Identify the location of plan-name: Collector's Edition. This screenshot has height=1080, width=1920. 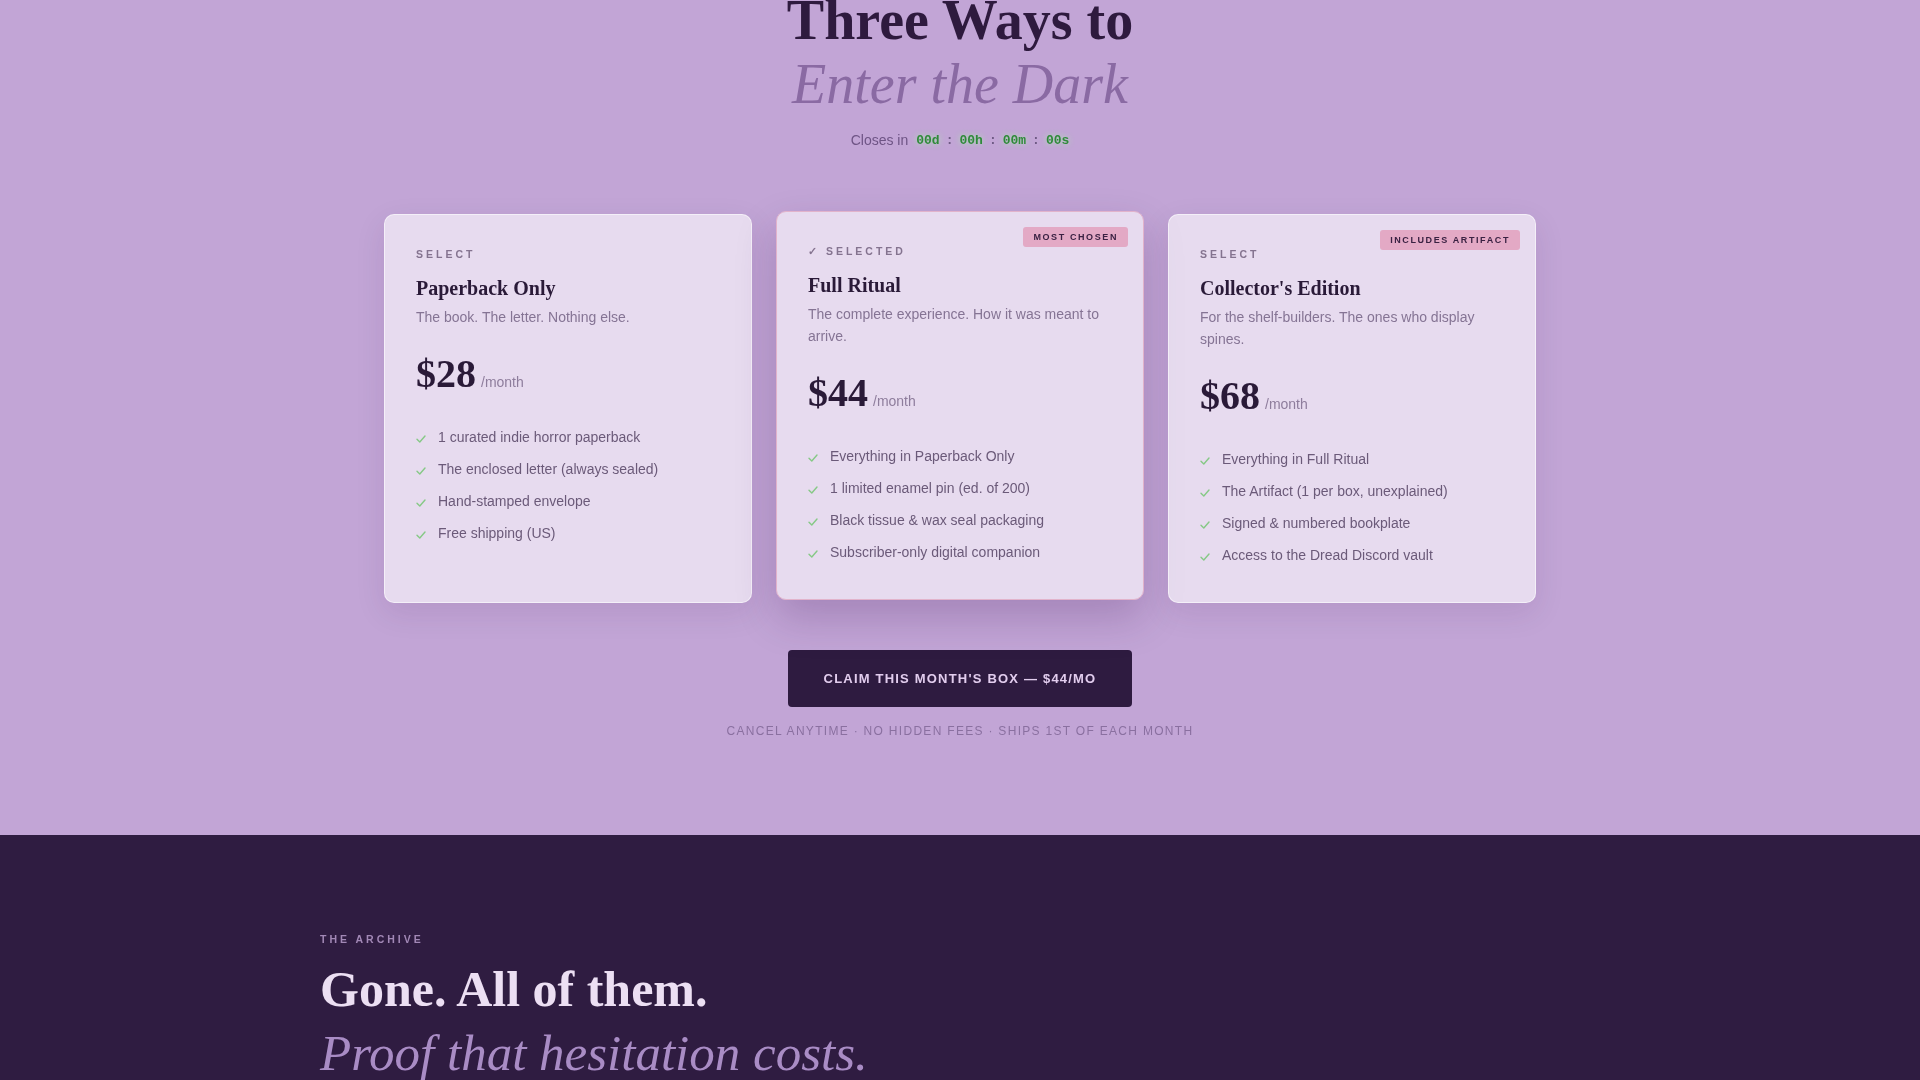
(1280, 288).